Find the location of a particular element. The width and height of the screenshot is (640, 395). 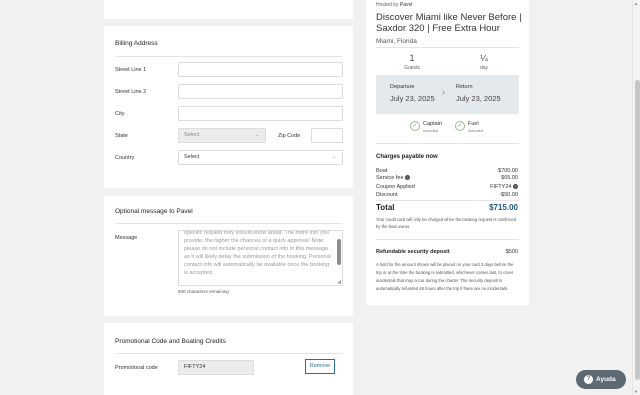

street1-input is located at coordinates (260, 69).